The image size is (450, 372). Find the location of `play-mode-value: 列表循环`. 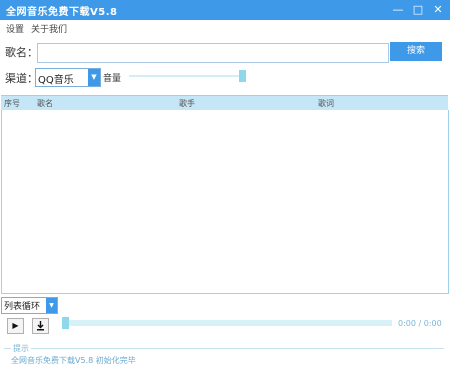

play-mode-value: 列表循环 is located at coordinates (22, 307).